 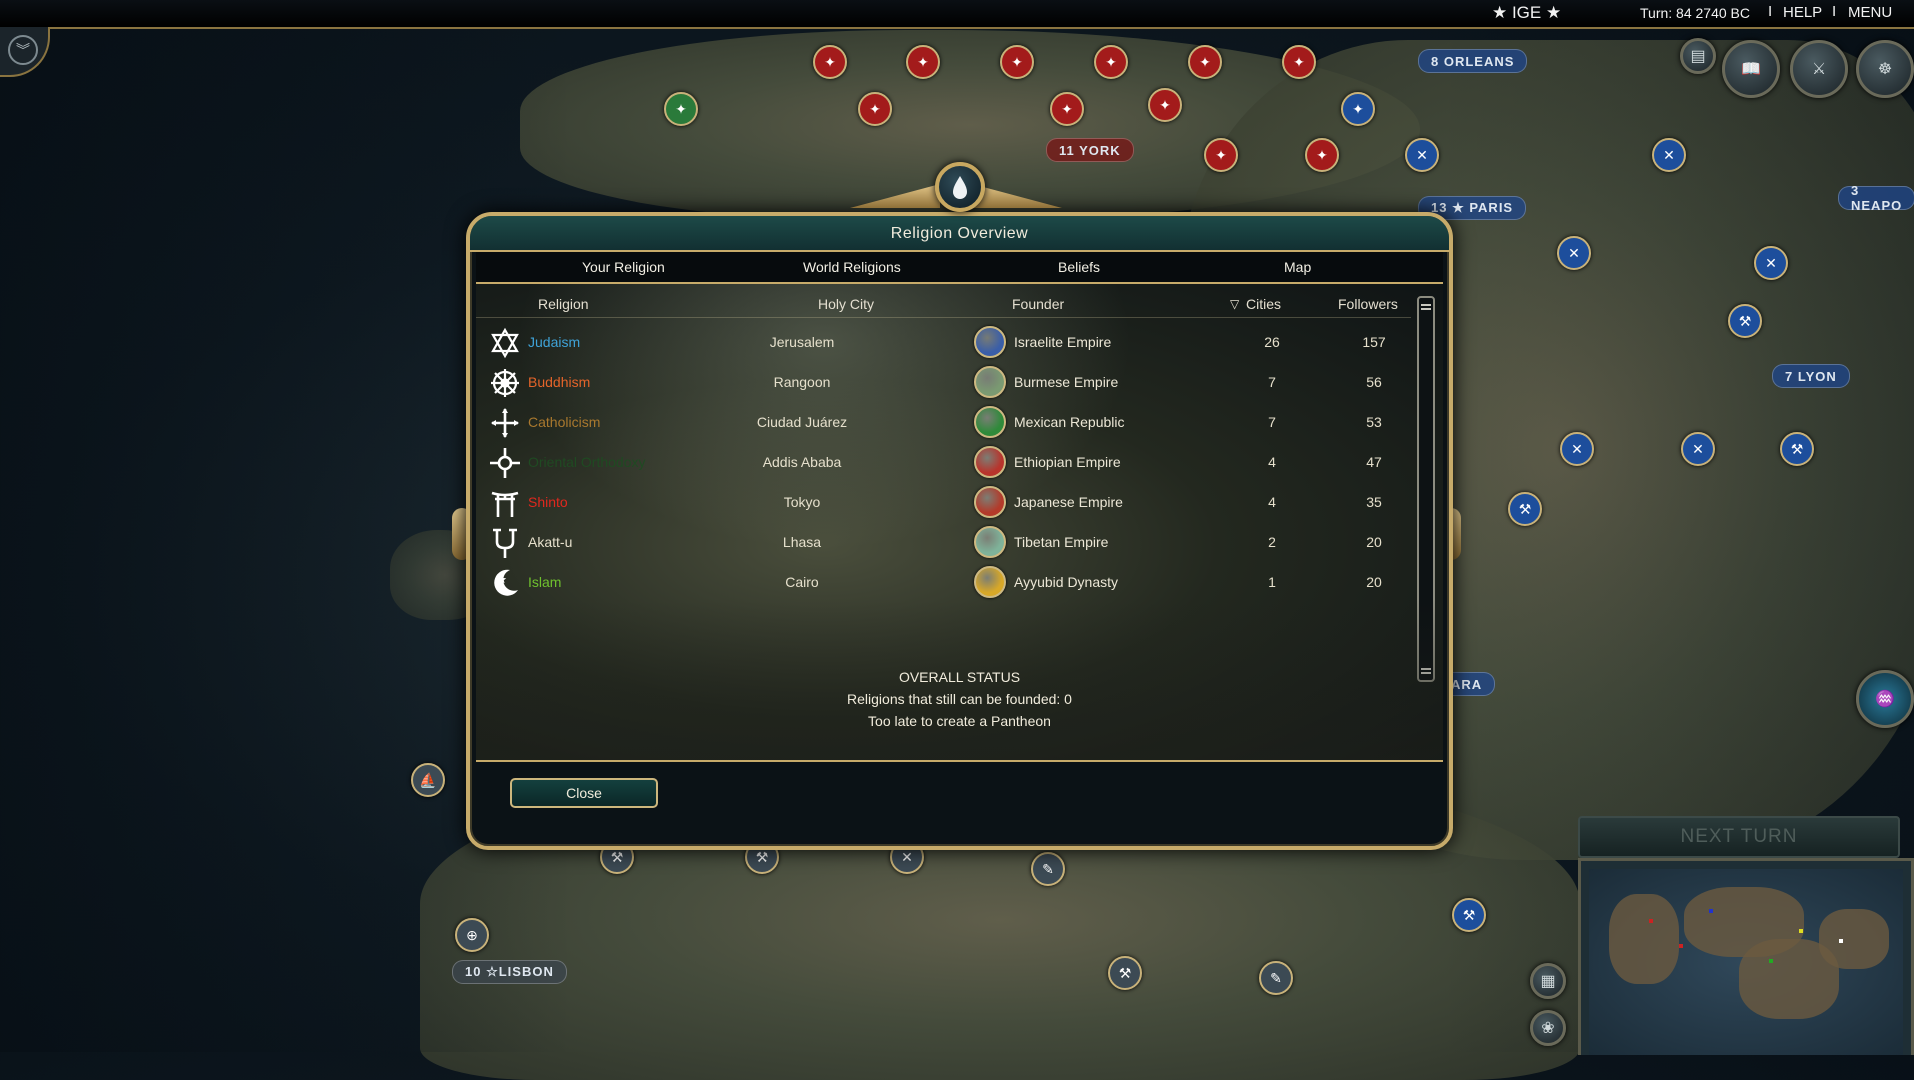 What do you see at coordinates (1374, 342) in the screenshot?
I see `follower-count: 157` at bounding box center [1374, 342].